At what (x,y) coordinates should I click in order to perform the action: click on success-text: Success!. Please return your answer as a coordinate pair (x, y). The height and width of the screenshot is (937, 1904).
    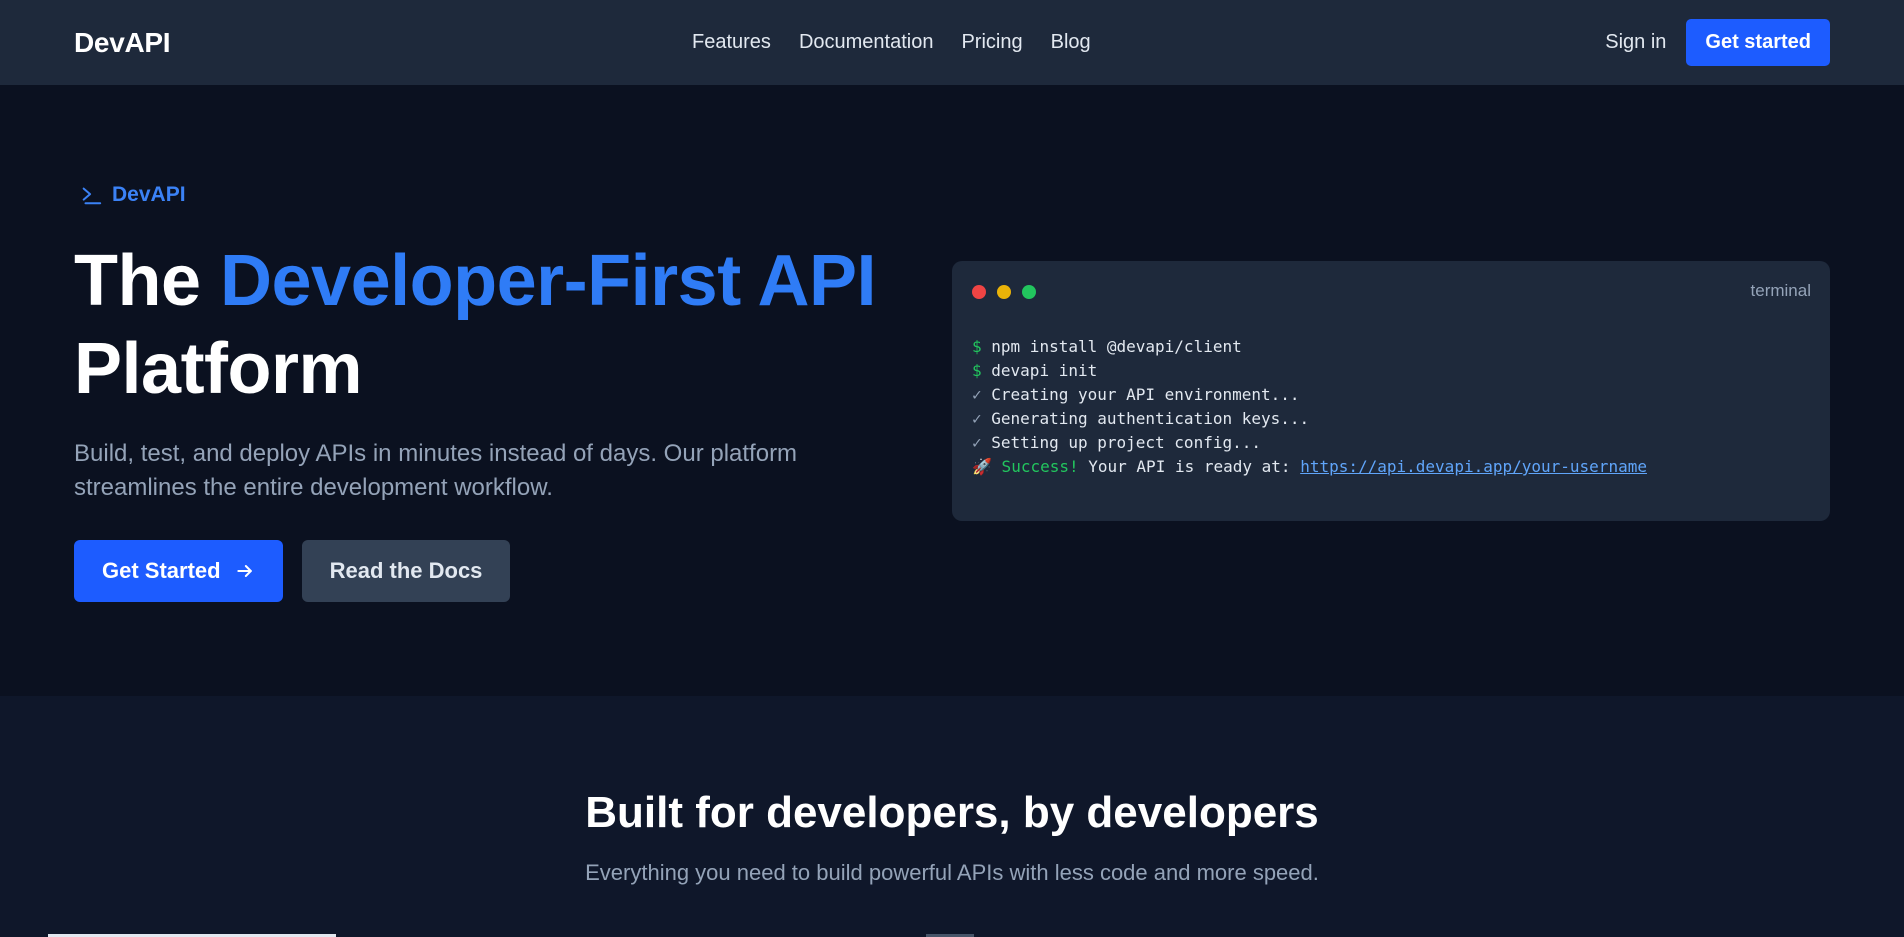
    Looking at the image, I should click on (1035, 466).